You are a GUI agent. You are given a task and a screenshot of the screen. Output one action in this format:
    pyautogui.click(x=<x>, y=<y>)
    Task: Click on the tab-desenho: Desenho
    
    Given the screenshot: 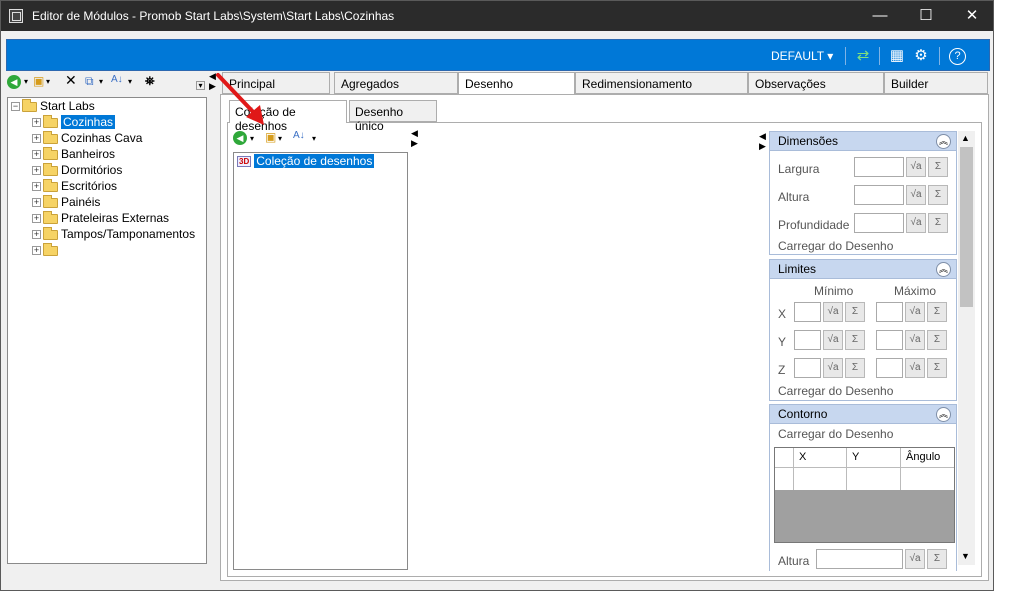 What is the action you would take?
    pyautogui.click(x=516, y=84)
    